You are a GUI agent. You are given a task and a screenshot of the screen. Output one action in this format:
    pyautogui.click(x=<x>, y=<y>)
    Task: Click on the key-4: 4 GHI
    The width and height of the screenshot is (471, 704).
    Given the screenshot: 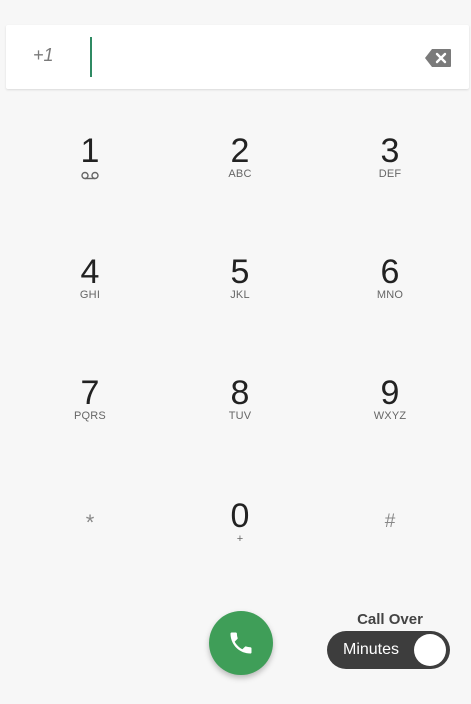 What is the action you would take?
    pyautogui.click(x=90, y=299)
    